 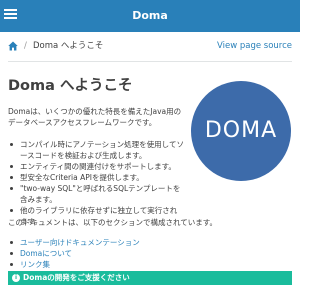 I want to click on feature-item: "two-way SQL"と呼ばれるSQLテンプレートを含みます。, so click(x=96, y=194).